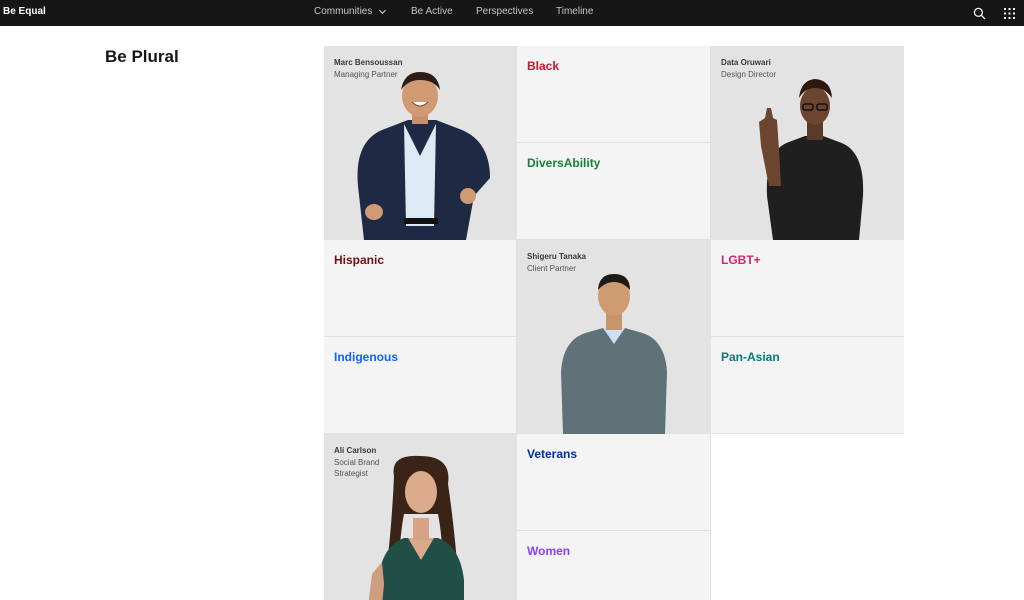 The image size is (1024, 600). I want to click on community-label: Women, so click(549, 551).